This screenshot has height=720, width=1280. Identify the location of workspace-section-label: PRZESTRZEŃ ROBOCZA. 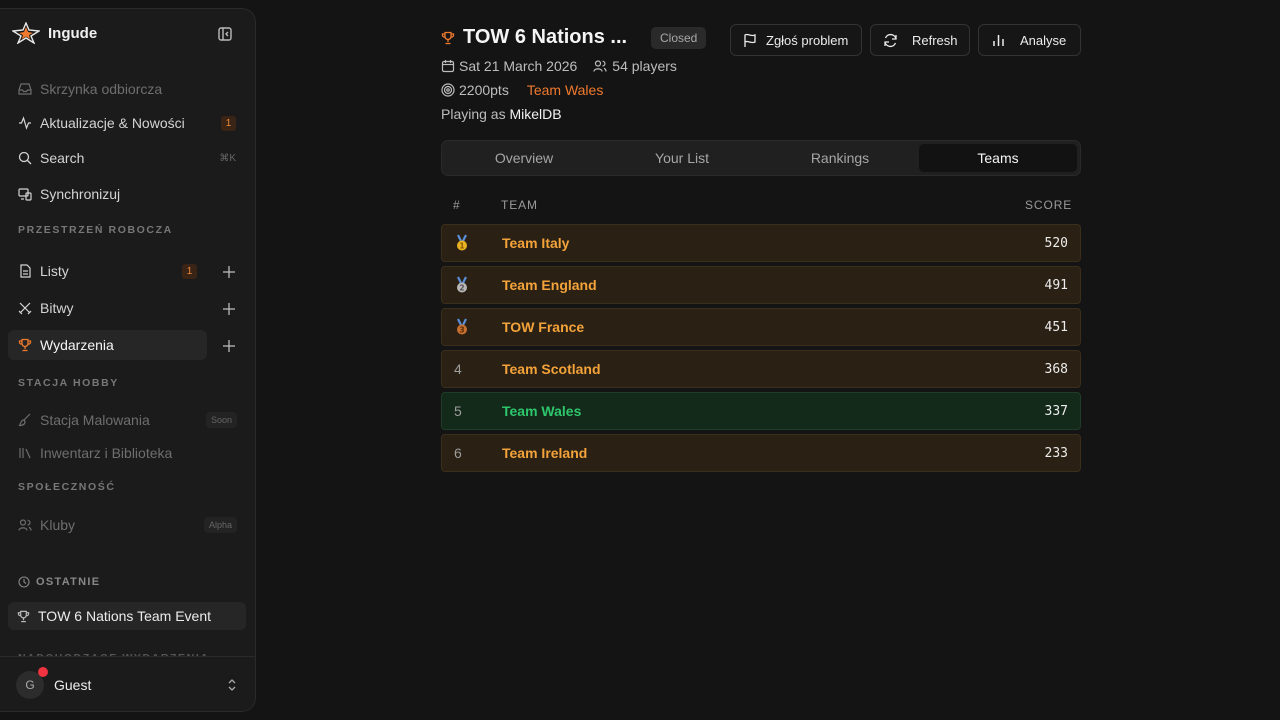
(95, 230).